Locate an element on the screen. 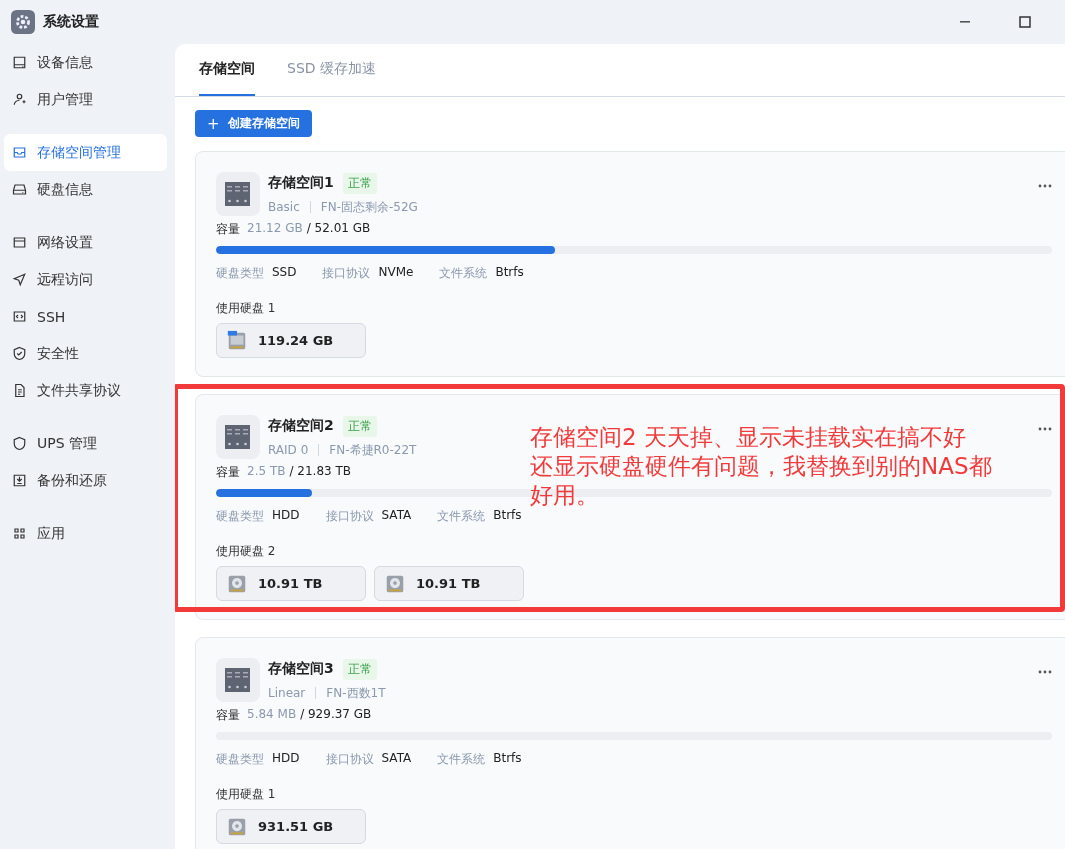 This screenshot has width=1065, height=849. maximize-icon is located at coordinates (1025, 22).